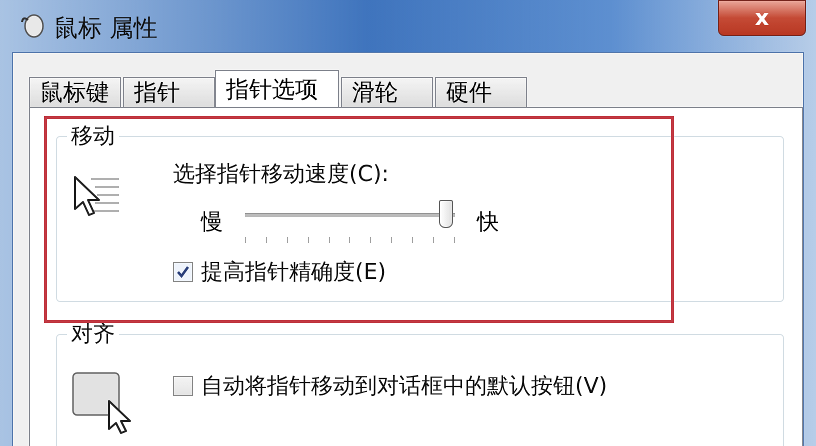 The width and height of the screenshot is (816, 446). What do you see at coordinates (445, 214) in the screenshot?
I see `slider-thumb` at bounding box center [445, 214].